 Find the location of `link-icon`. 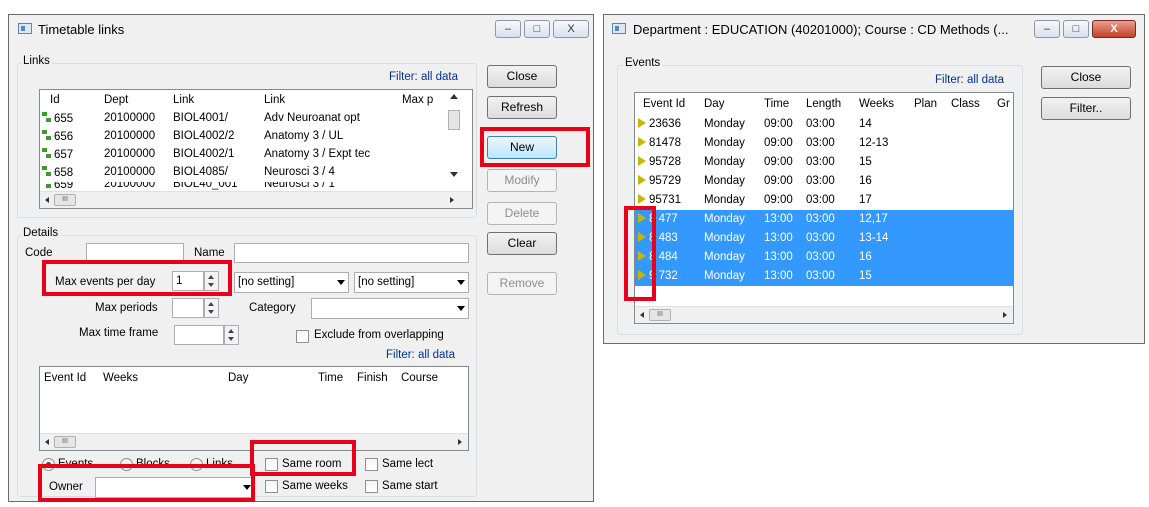

link-icon is located at coordinates (47, 135).